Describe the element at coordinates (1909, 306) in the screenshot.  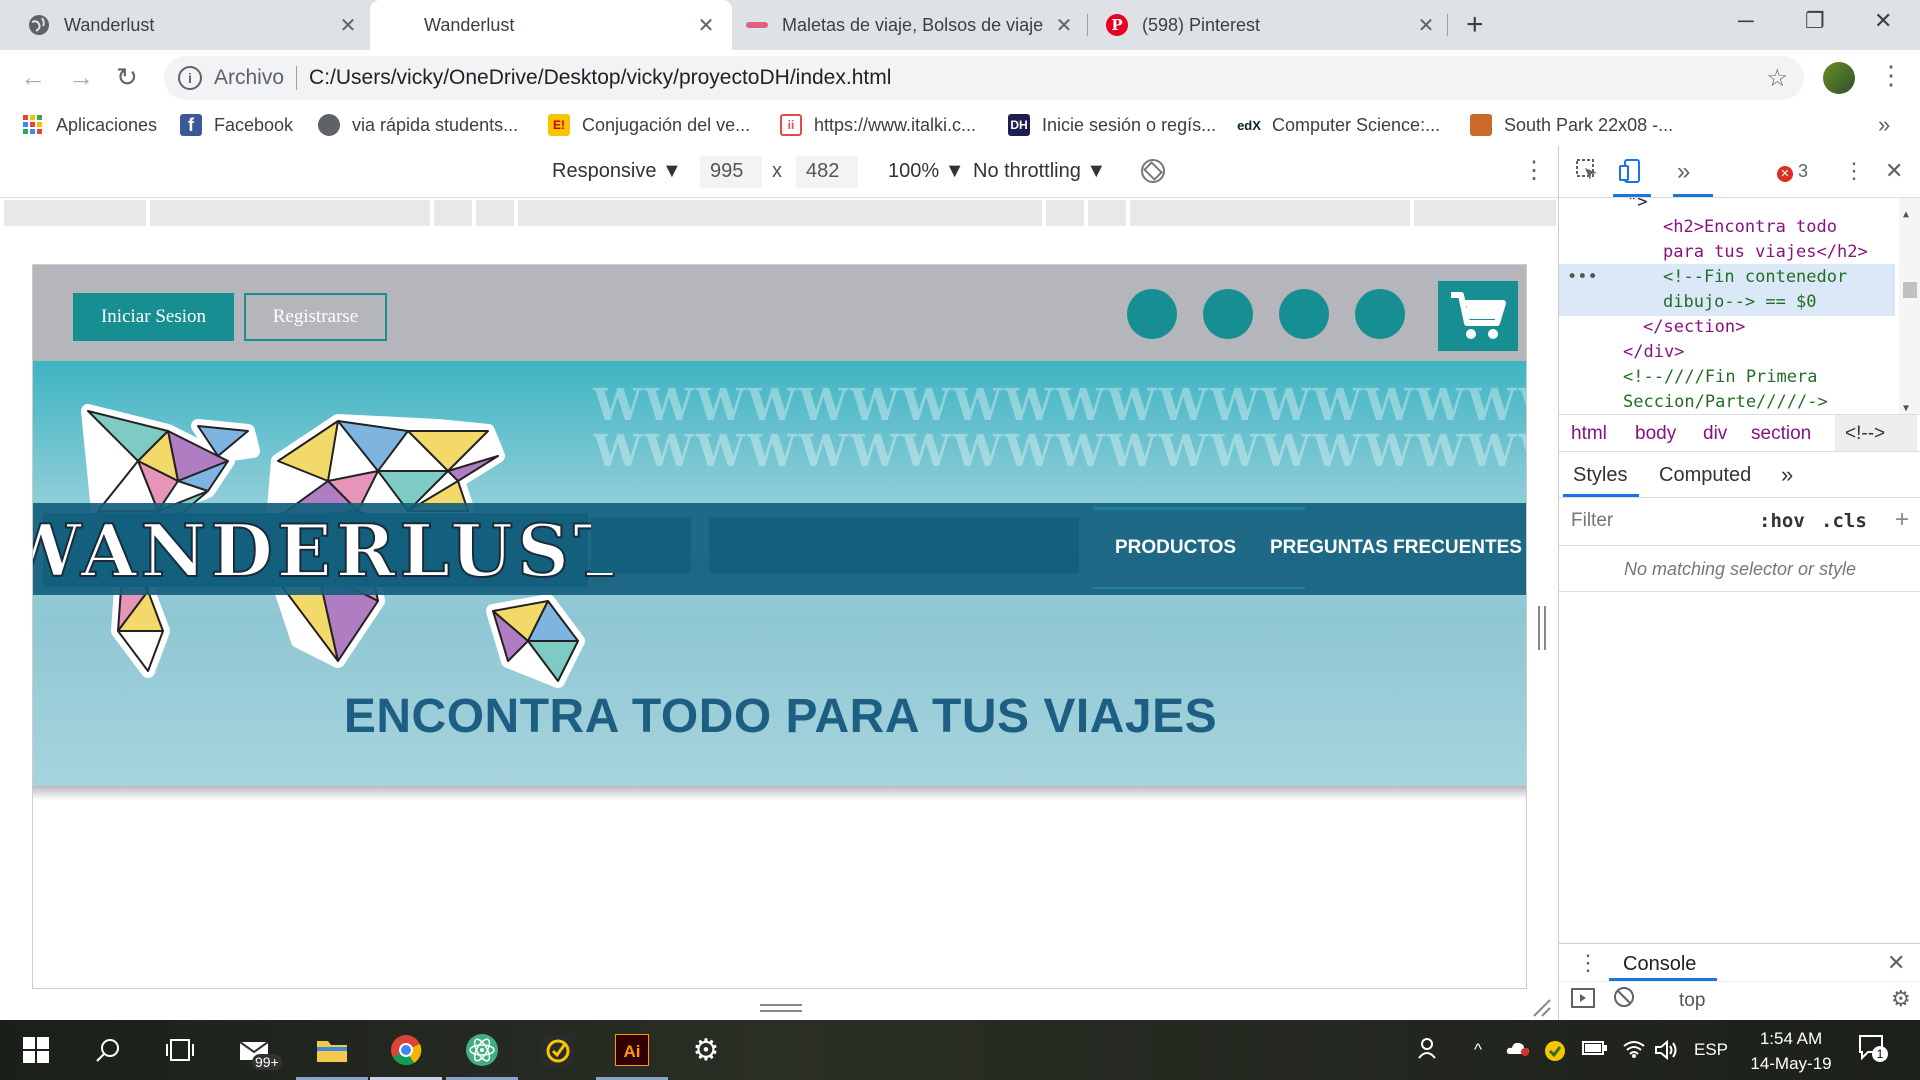
I see `elements-scrollbar: ▲ ▼` at that location.